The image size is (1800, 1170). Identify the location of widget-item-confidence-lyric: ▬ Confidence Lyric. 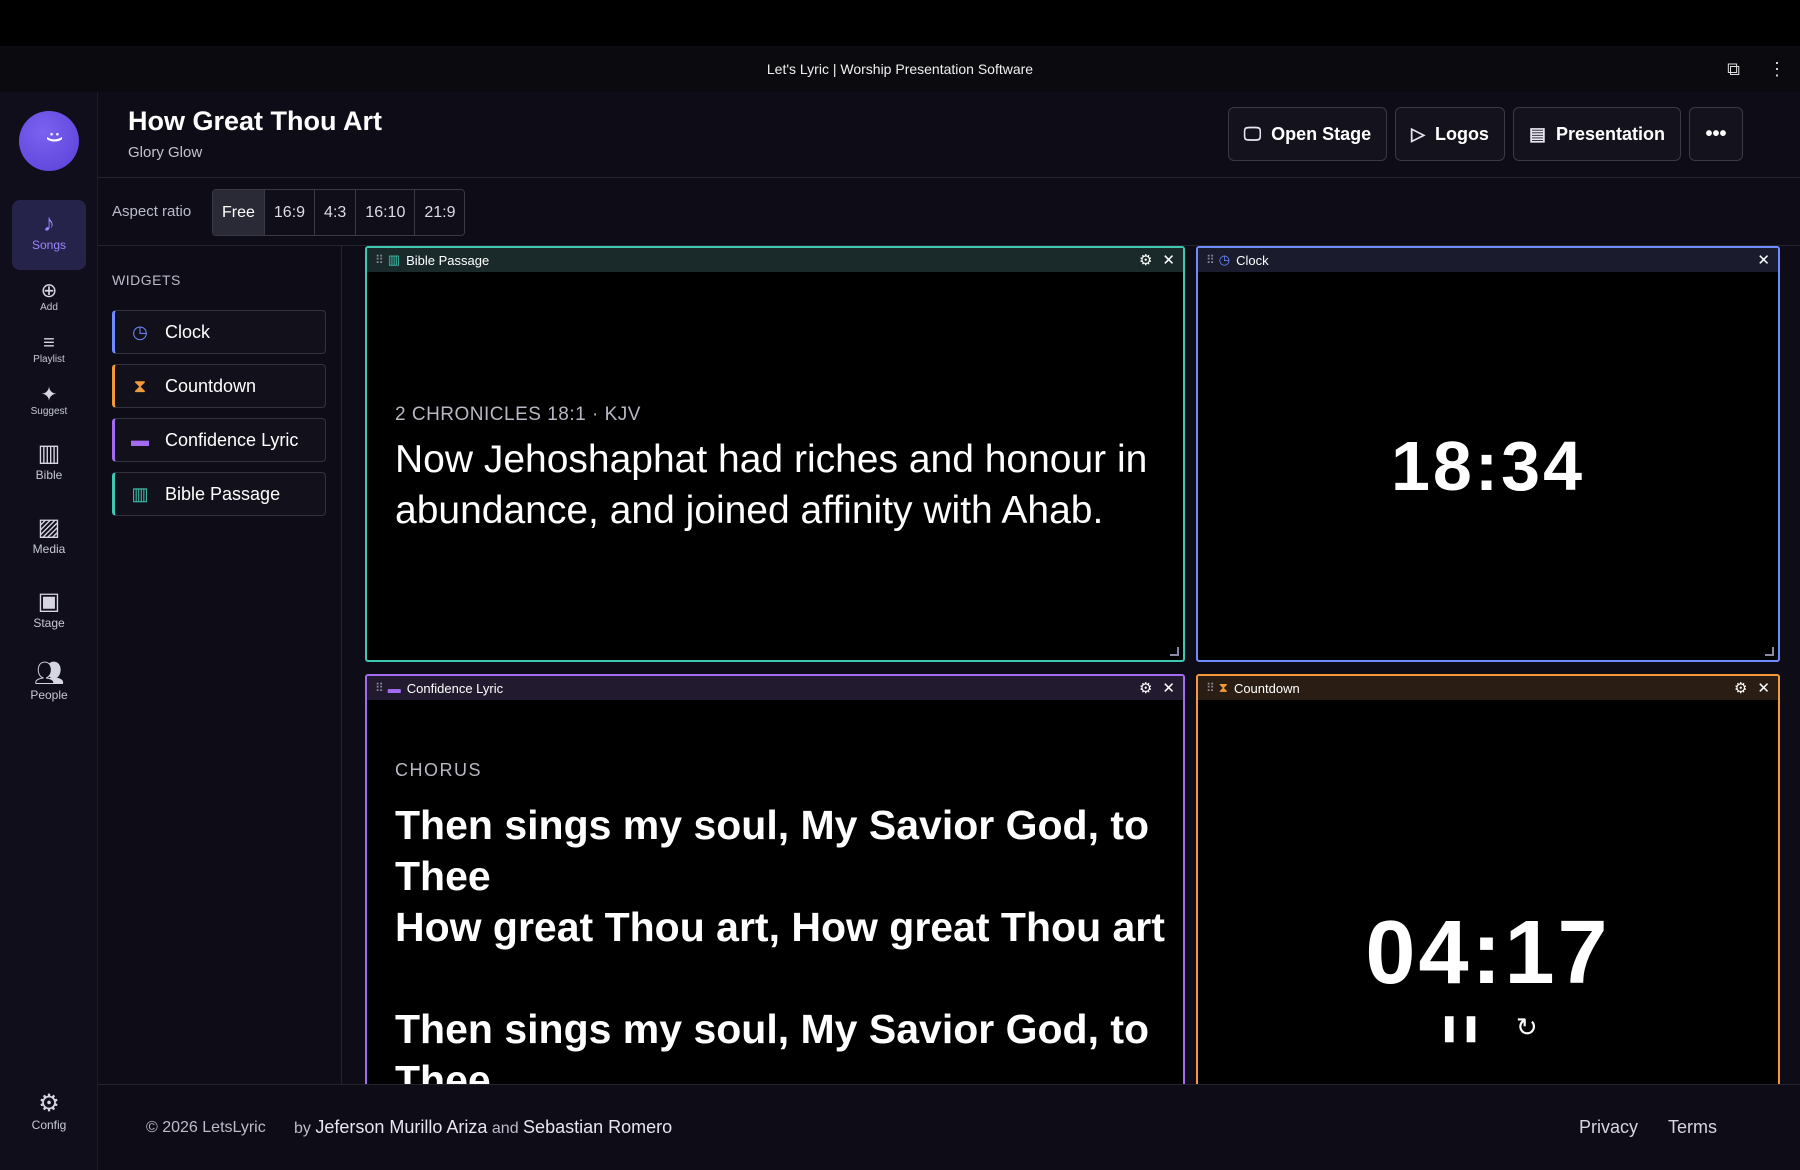
(219, 440).